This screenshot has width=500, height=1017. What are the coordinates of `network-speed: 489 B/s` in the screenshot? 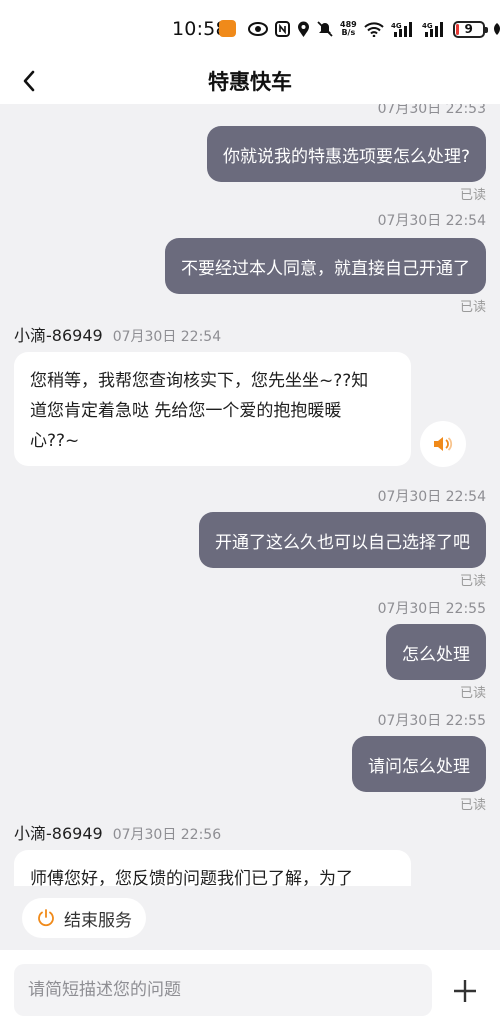 It's located at (348, 28).